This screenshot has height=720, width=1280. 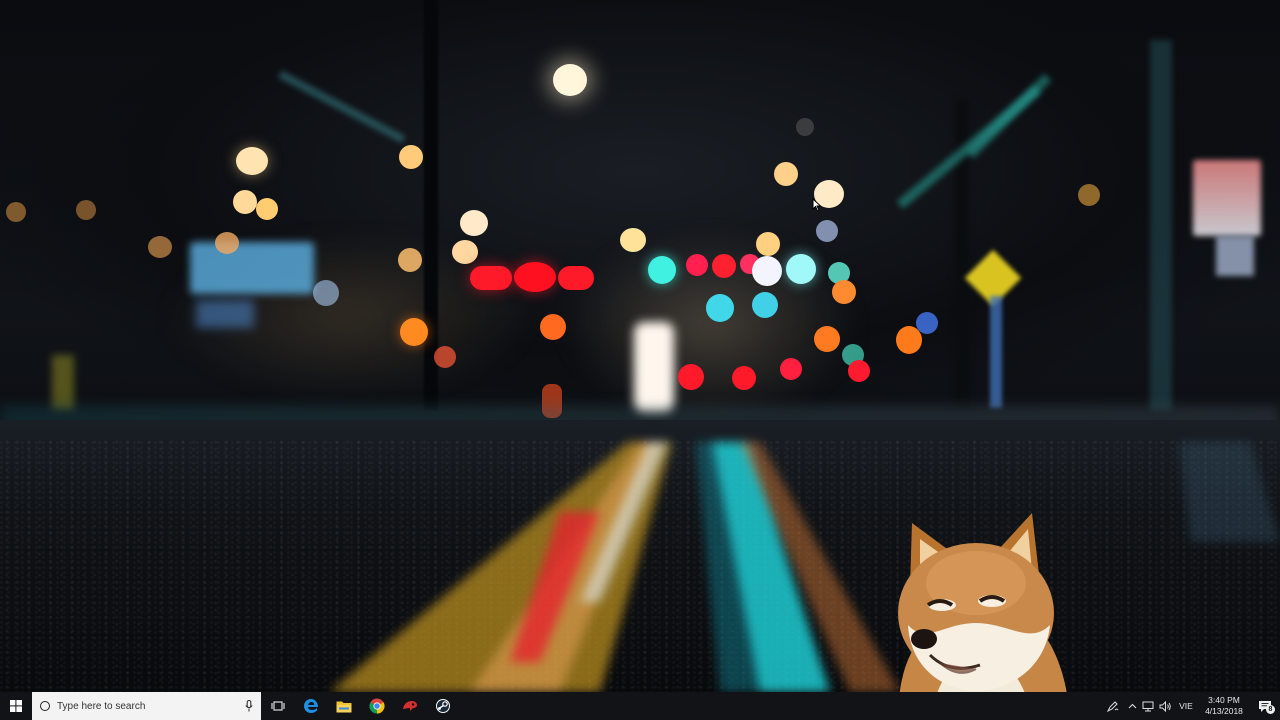 I want to click on edge-icon, so click(x=310, y=706).